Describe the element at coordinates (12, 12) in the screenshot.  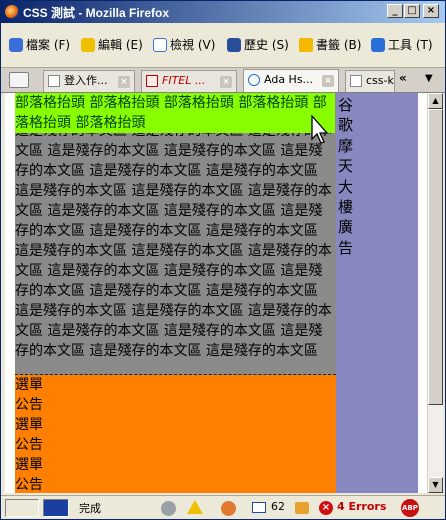
I see `firefox-icon` at that location.